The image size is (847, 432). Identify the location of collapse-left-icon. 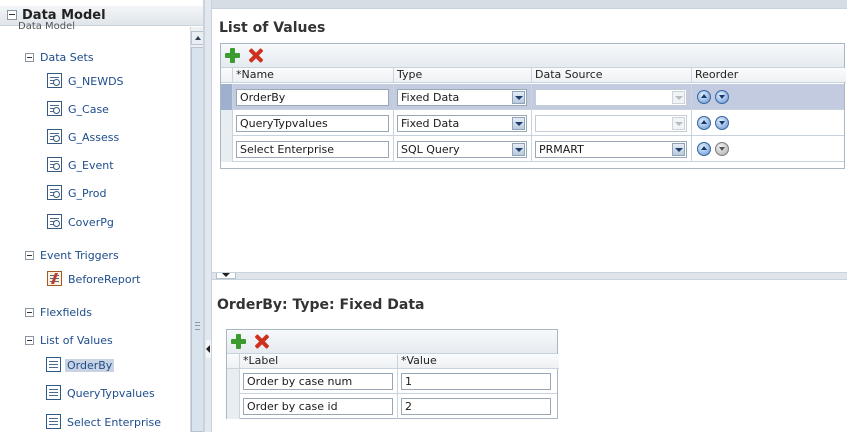
(208, 349).